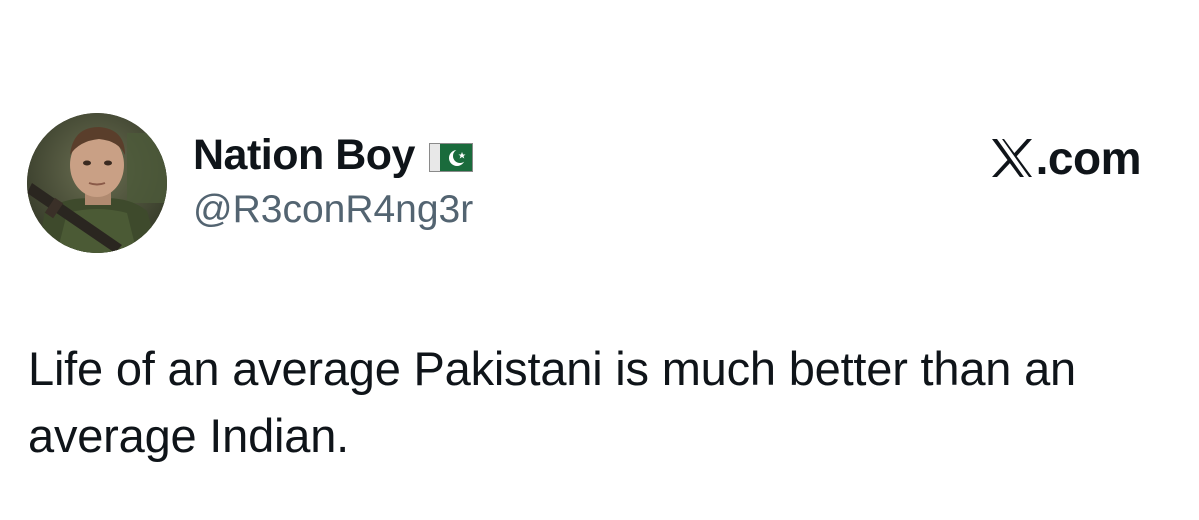 The width and height of the screenshot is (1199, 520). Describe the element at coordinates (543, 155) in the screenshot. I see `name-row: Nation Boy` at that location.